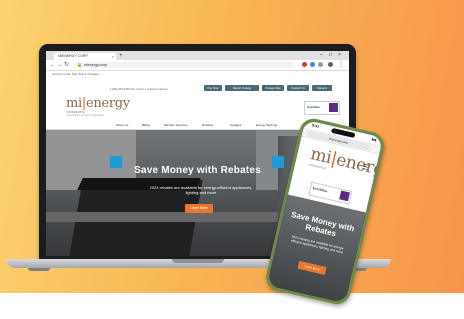 The height and width of the screenshot is (319, 464). Describe the element at coordinates (213, 88) in the screenshot. I see `pay-now-button: Pay Now` at that location.